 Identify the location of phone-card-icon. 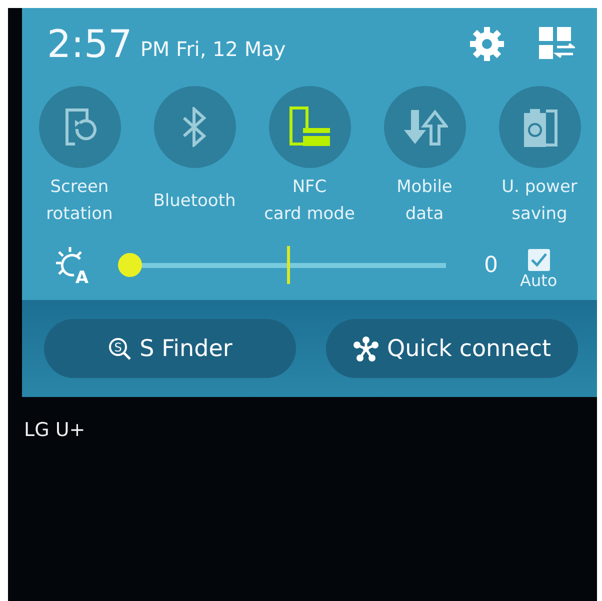
(310, 127).